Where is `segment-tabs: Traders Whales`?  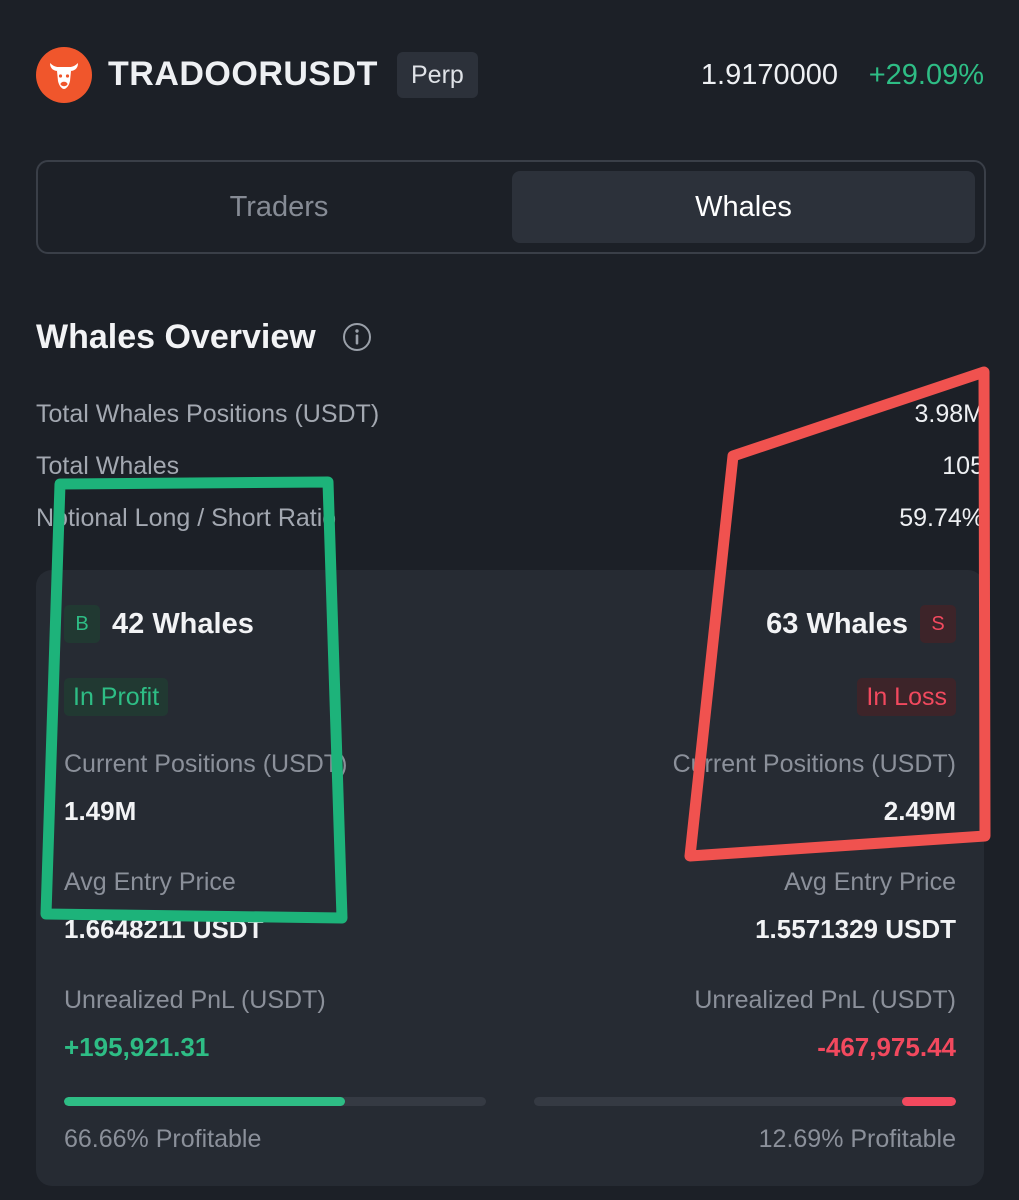
segment-tabs: Traders Whales is located at coordinates (511, 207).